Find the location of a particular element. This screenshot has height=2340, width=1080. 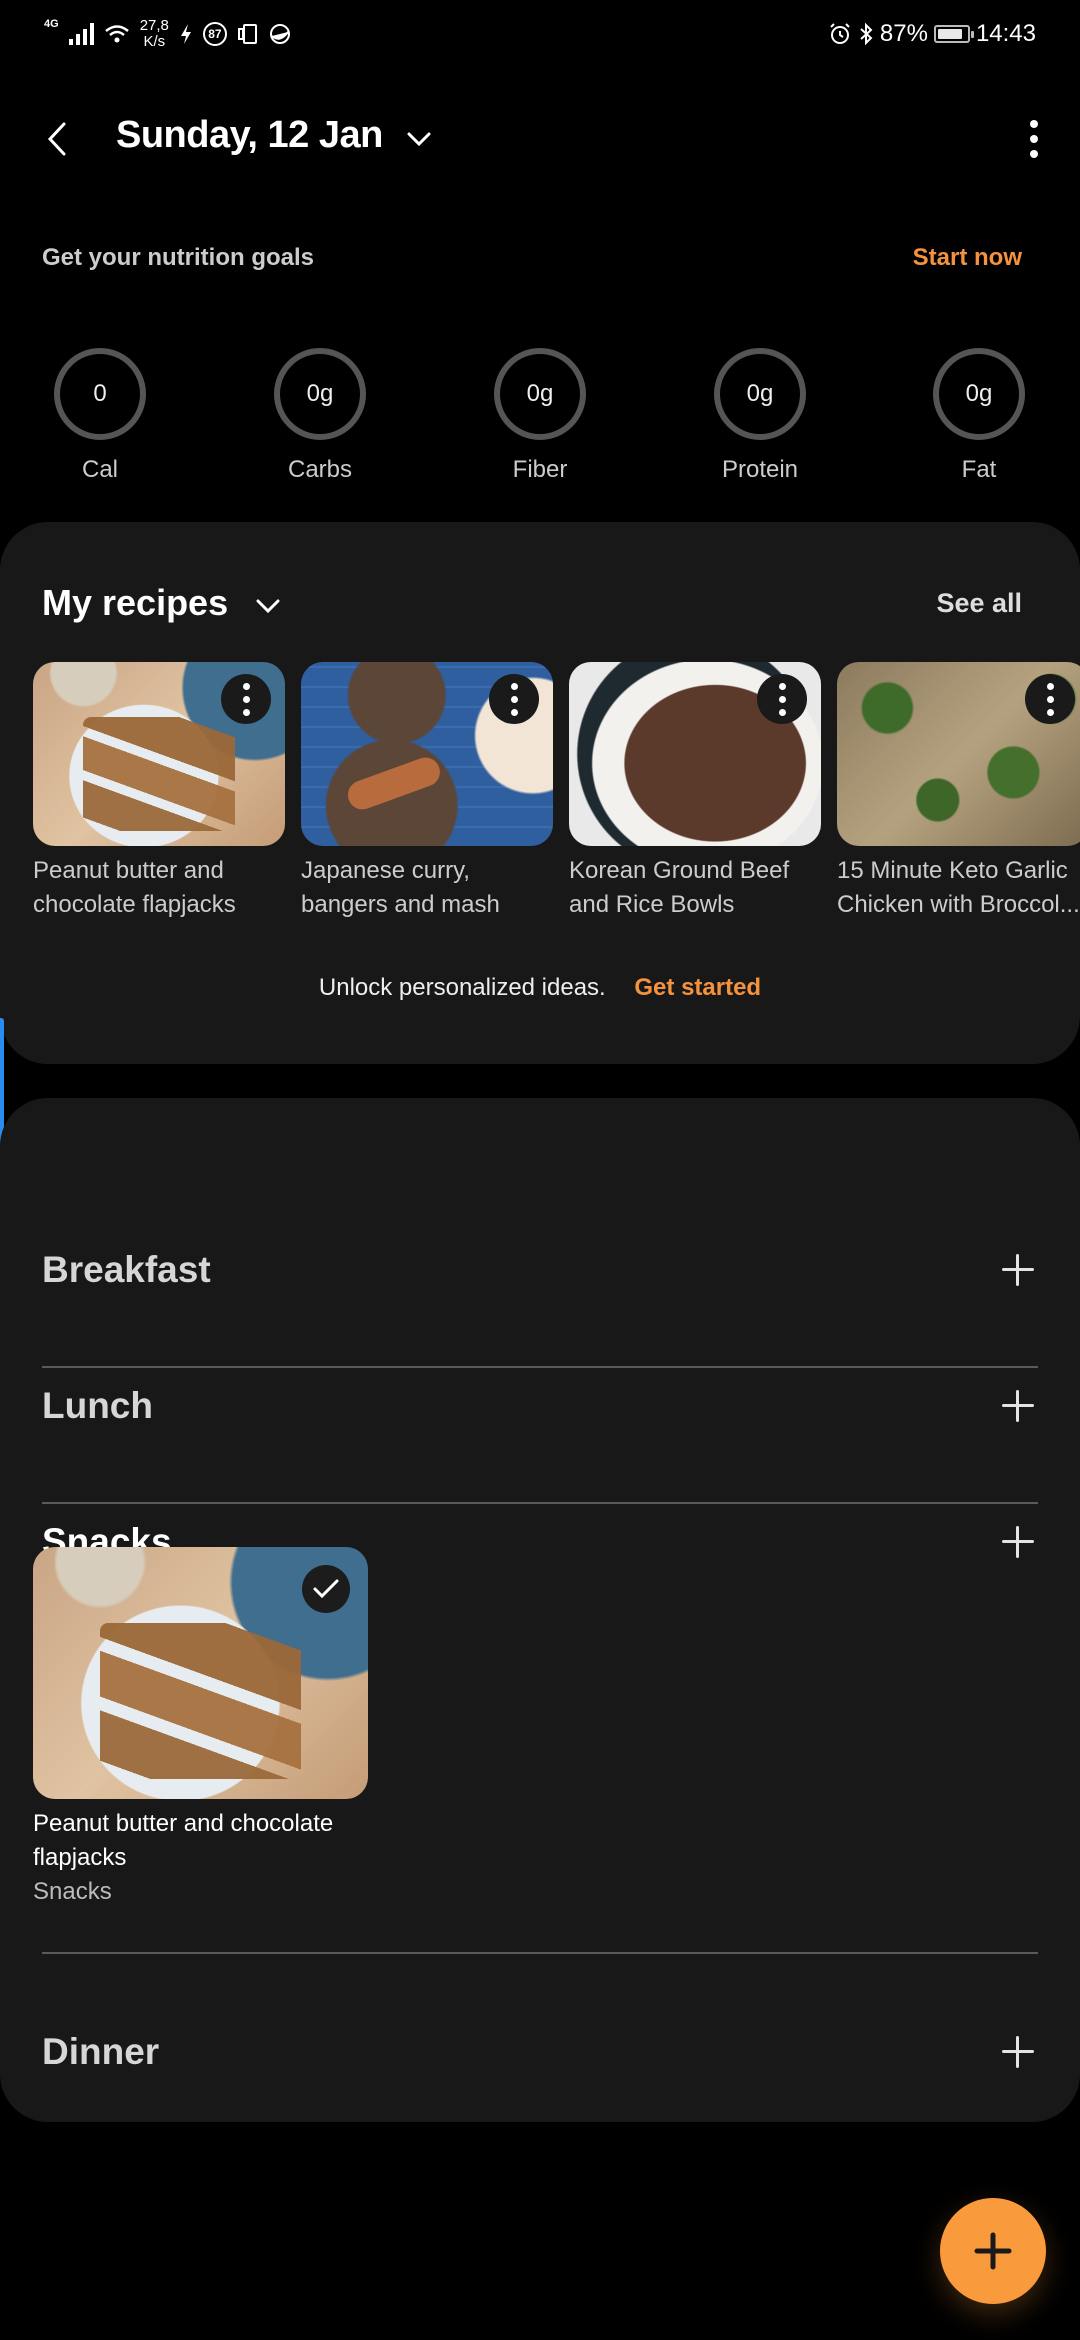

nutrient-fiber: 0g Fiber is located at coordinates (540, 416).